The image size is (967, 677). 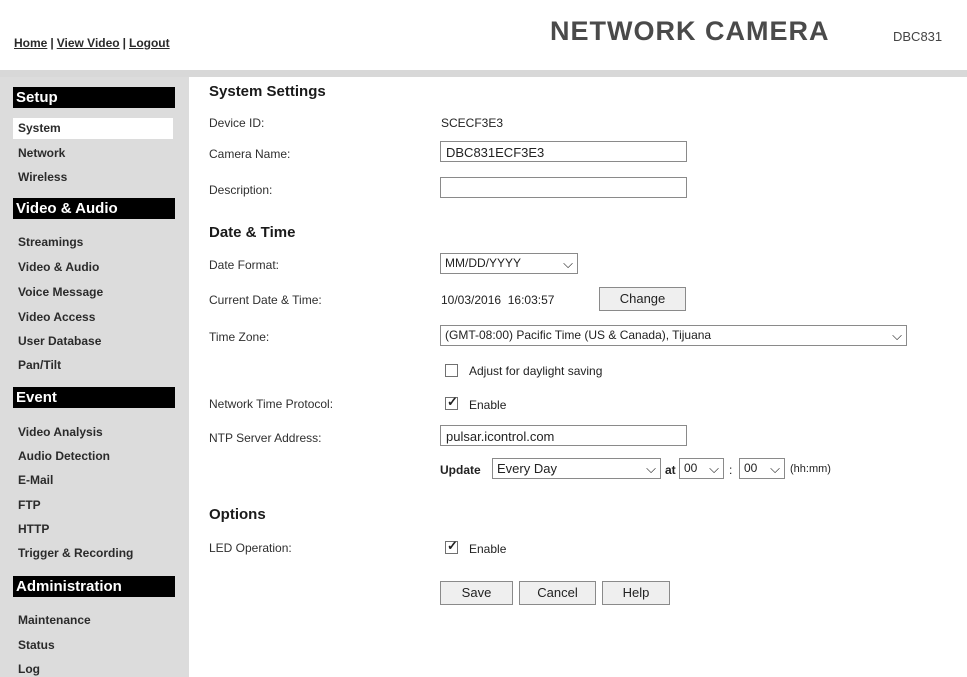 What do you see at coordinates (54, 620) in the screenshot?
I see `sidebar-item-maintenance: Maintenance` at bounding box center [54, 620].